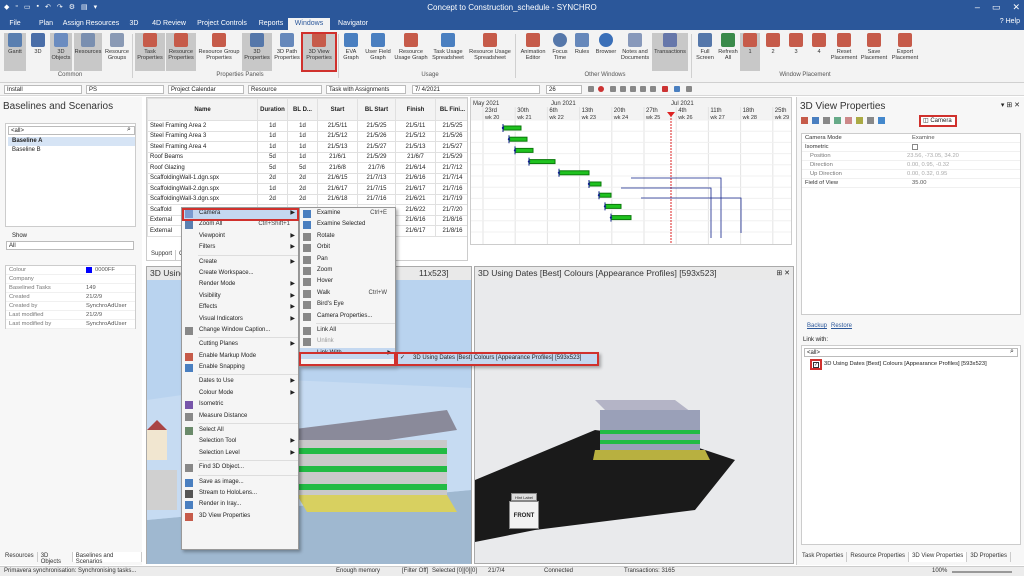 The width and height of the screenshot is (1024, 576). I want to click on task-properties-button: Task Properties, so click(150, 52).